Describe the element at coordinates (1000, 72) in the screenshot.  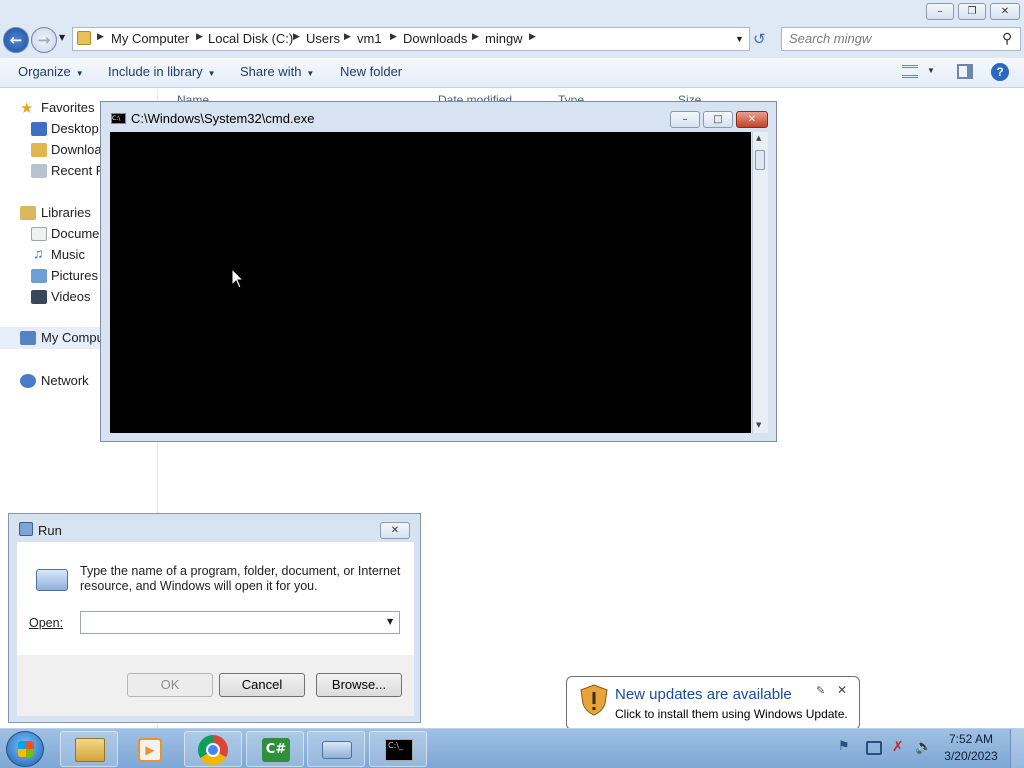
I see `help-icon: ?` at that location.